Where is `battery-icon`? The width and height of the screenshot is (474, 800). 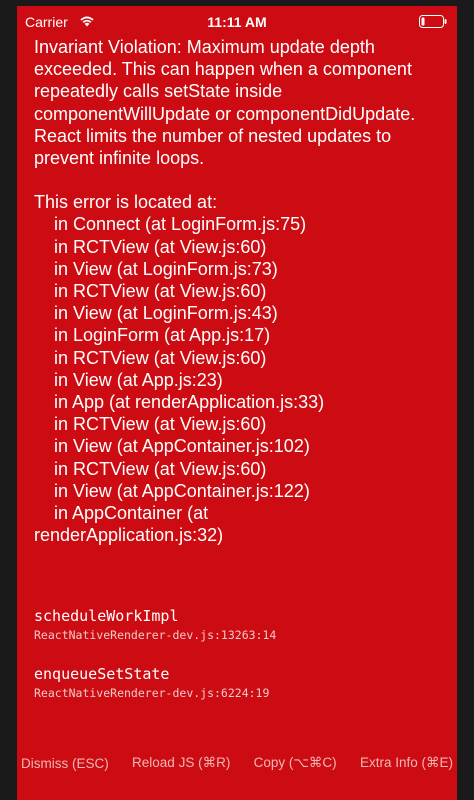 battery-icon is located at coordinates (433, 21).